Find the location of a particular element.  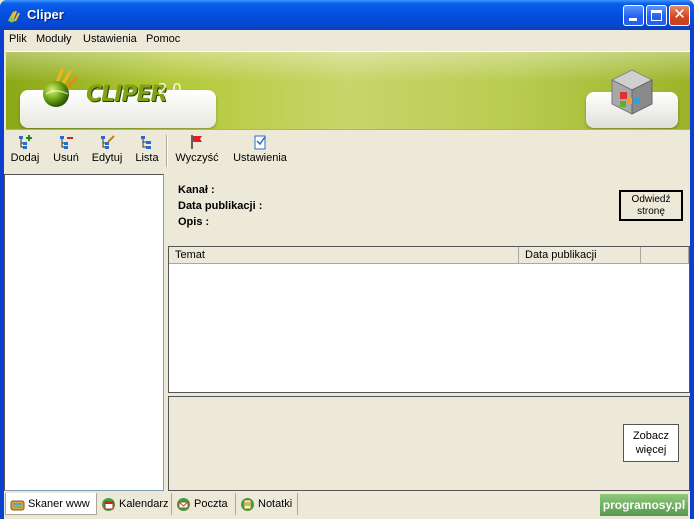

list-label: Lista is located at coordinates (147, 158).